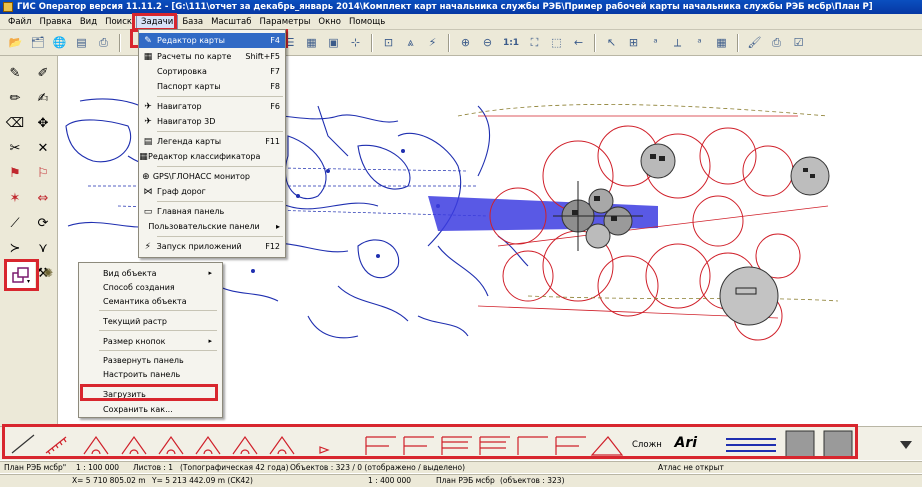  I want to click on cursor-icon: ↖, so click(611, 42).